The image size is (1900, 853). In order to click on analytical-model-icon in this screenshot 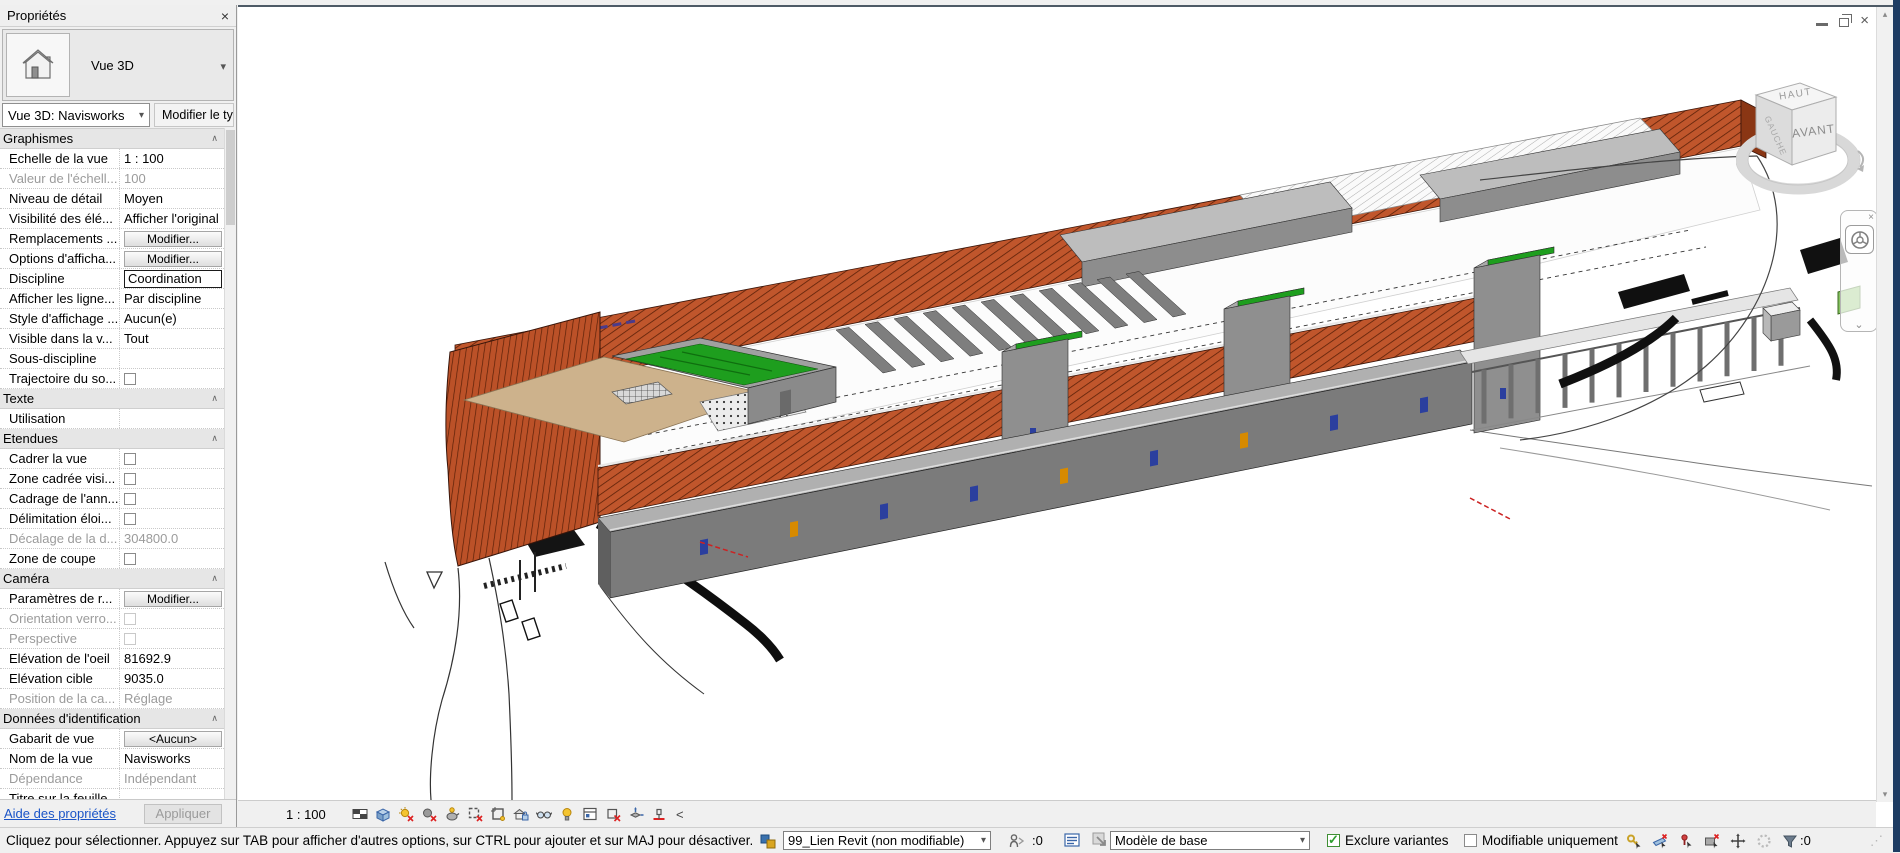, I will do `click(612, 814)`.